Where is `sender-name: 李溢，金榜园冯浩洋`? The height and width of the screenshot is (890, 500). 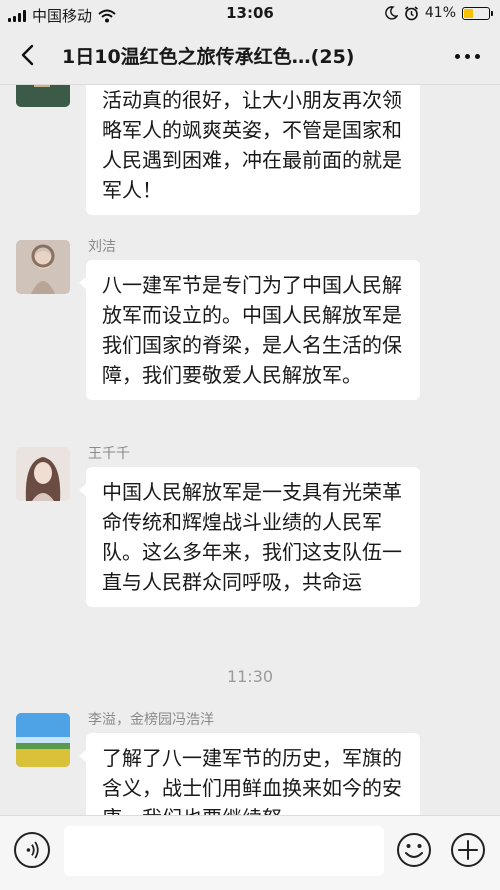 sender-name: 李溢，金榜园冯浩洋 is located at coordinates (151, 720).